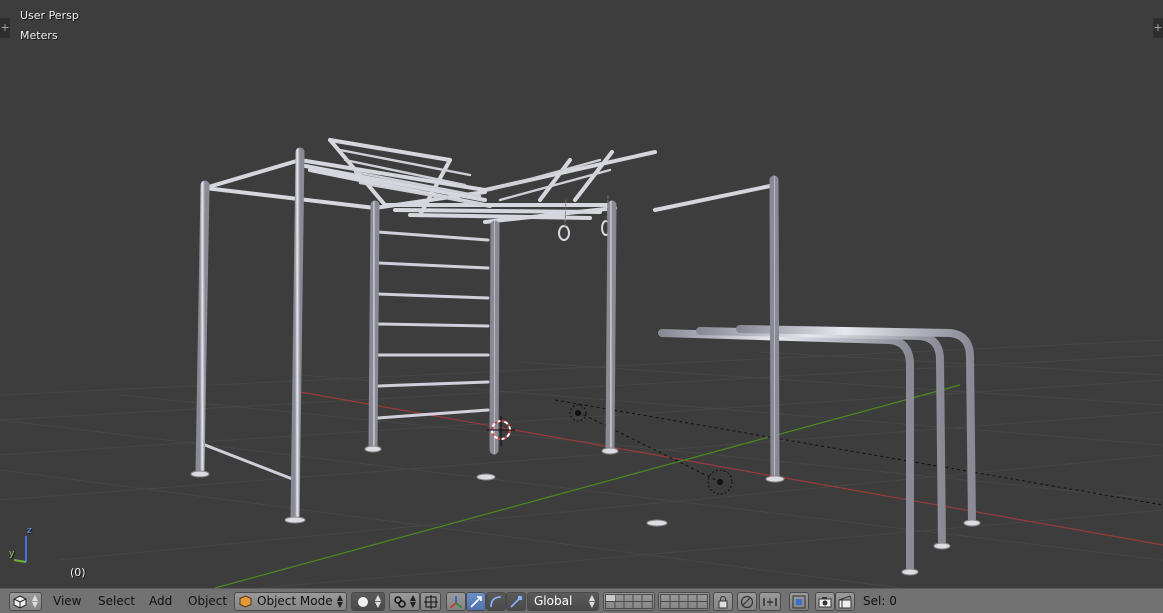 The height and width of the screenshot is (613, 1163). Describe the element at coordinates (20, 602) in the screenshot. I see `3d-view-cube-icon` at that location.